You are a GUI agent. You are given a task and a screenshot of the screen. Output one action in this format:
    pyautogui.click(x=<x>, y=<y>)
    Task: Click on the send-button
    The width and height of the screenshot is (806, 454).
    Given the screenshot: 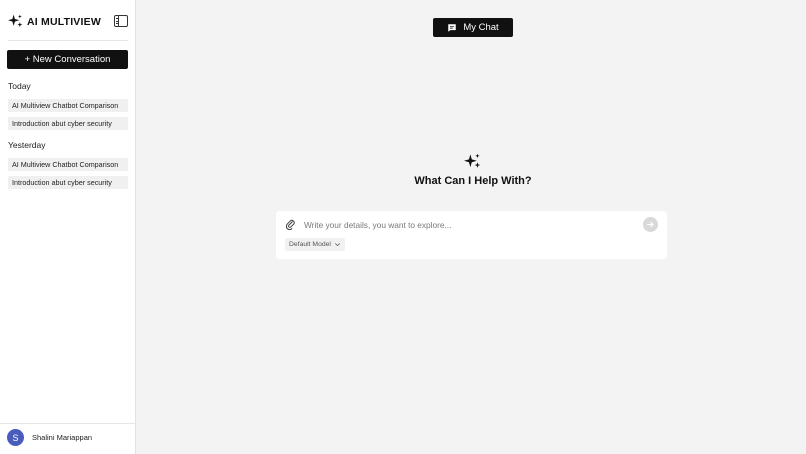 What is the action you would take?
    pyautogui.click(x=650, y=224)
    